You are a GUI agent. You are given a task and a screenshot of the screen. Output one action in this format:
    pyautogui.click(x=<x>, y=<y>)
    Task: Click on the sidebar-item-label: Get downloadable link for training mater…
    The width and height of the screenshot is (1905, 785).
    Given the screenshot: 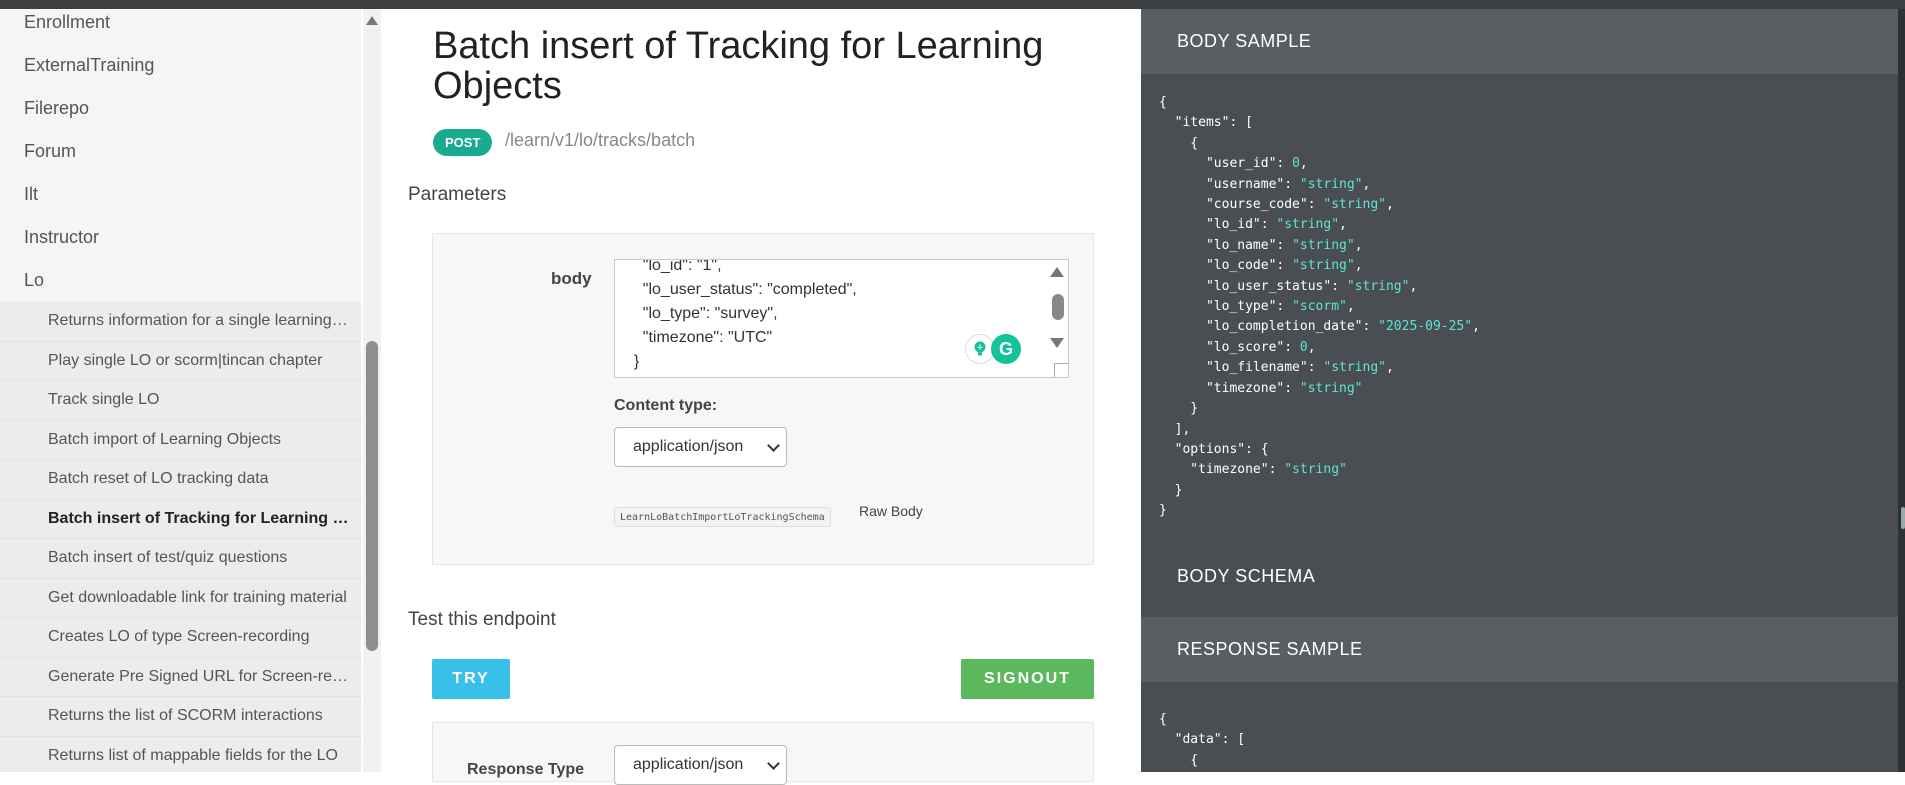 What is the action you would take?
    pyautogui.click(x=197, y=597)
    